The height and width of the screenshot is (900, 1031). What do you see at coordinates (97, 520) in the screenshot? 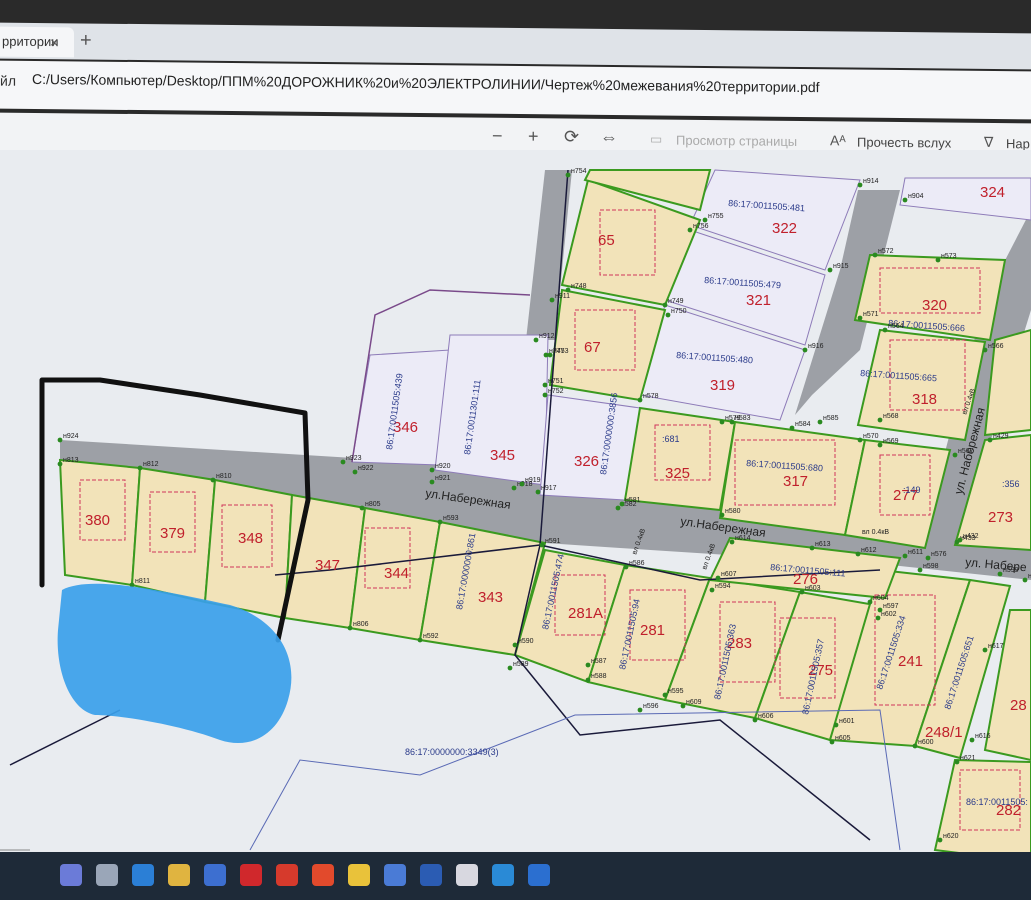
I see `plot-number: 380` at bounding box center [97, 520].